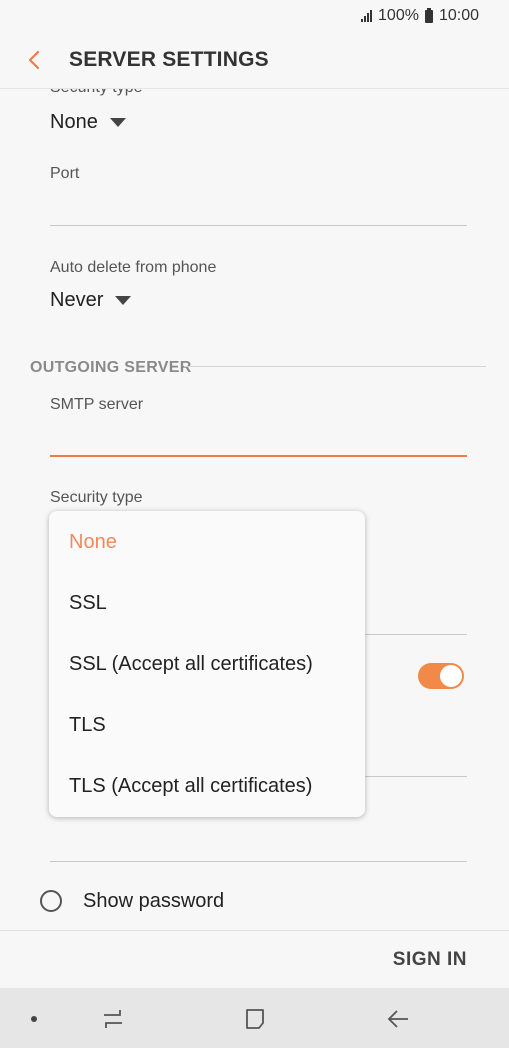 Image resolution: width=509 pixels, height=1048 pixels. I want to click on sign-in-button: SIGN IN, so click(430, 960).